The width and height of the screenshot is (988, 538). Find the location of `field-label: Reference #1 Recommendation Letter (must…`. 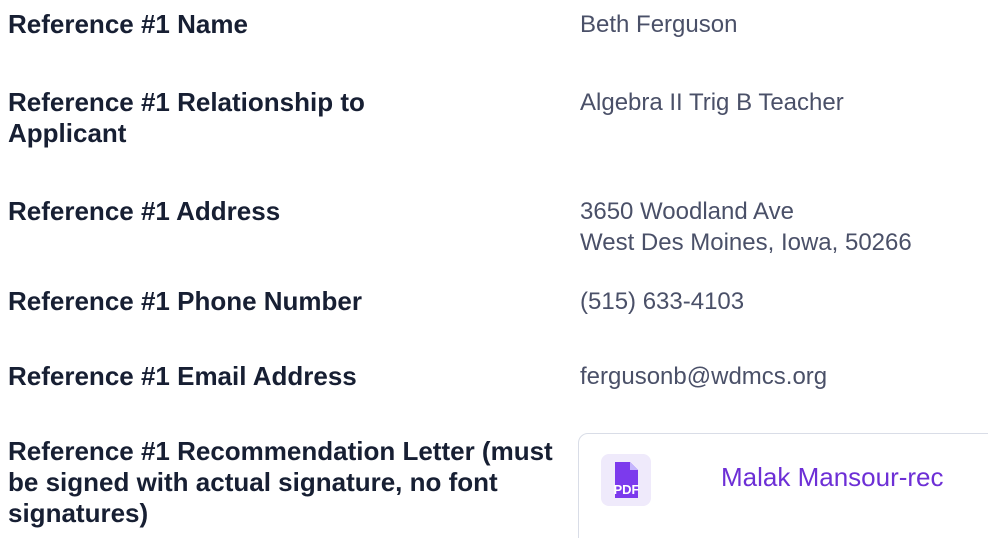

field-label: Reference #1 Recommendation Letter (must… is located at coordinates (280, 482).